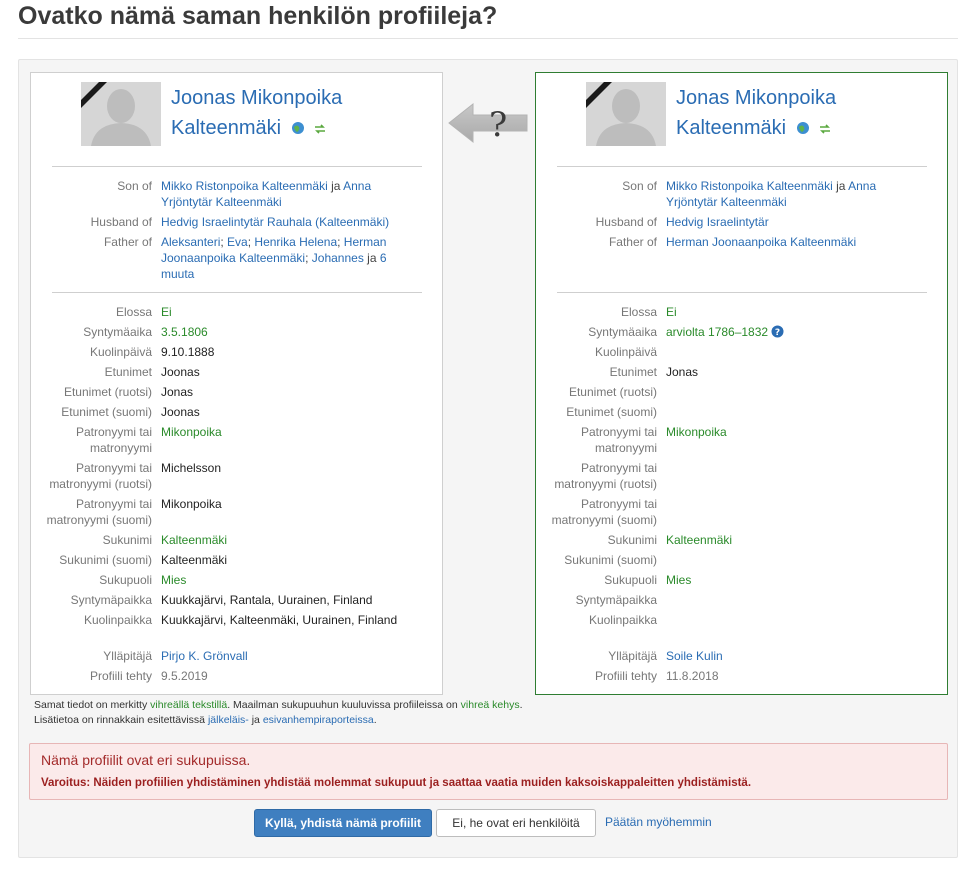 The image size is (979, 874). I want to click on left-avatar, so click(121, 114).